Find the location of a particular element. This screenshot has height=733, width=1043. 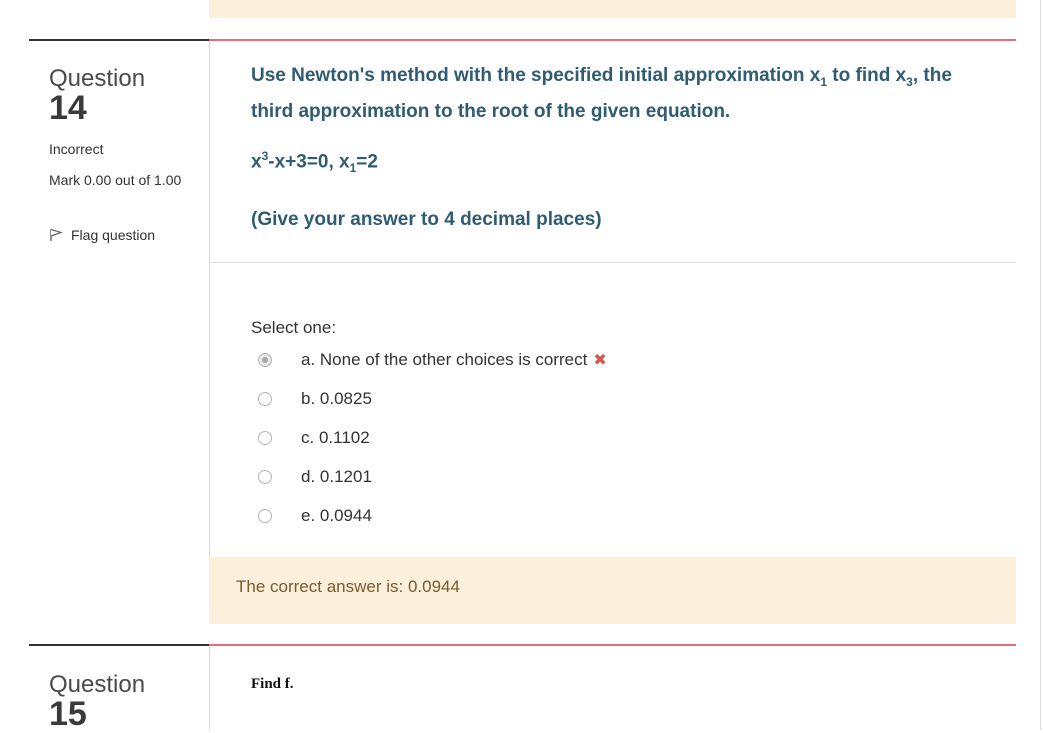

radio-a is located at coordinates (265, 360).